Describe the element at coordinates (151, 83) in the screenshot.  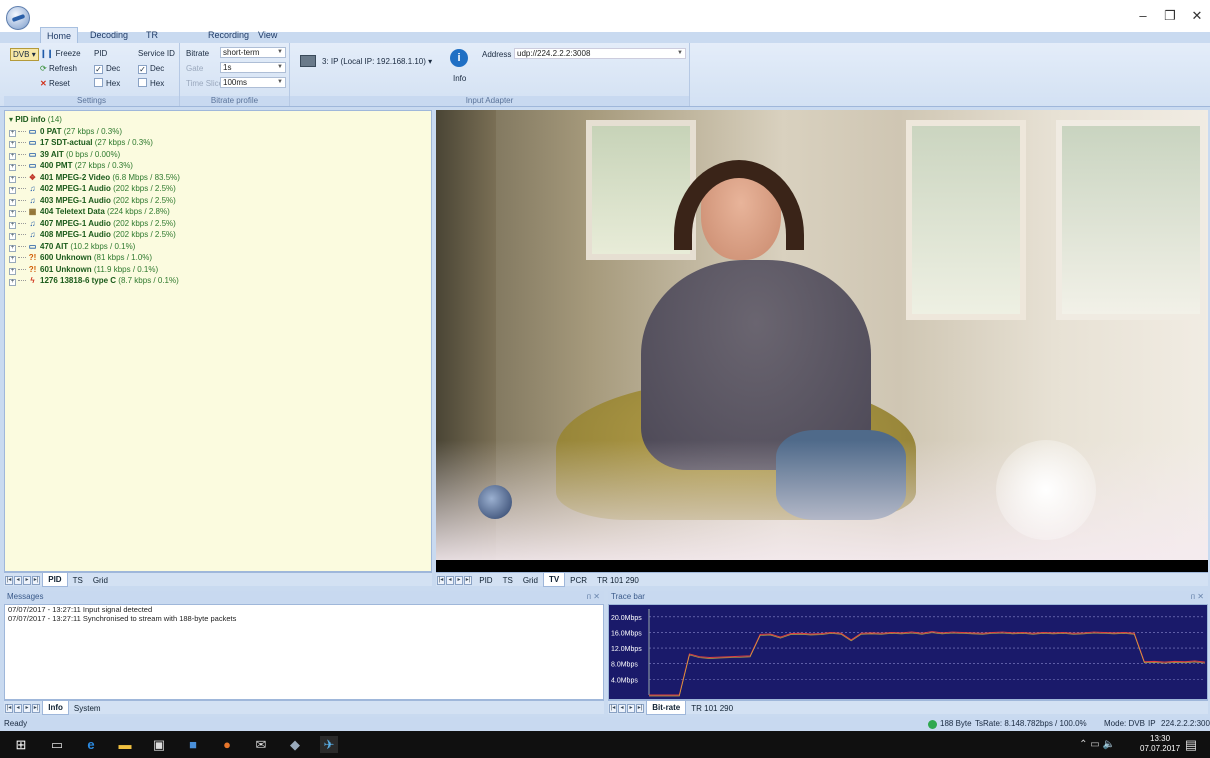
I see `sid-hex-checkbox: Hex` at that location.